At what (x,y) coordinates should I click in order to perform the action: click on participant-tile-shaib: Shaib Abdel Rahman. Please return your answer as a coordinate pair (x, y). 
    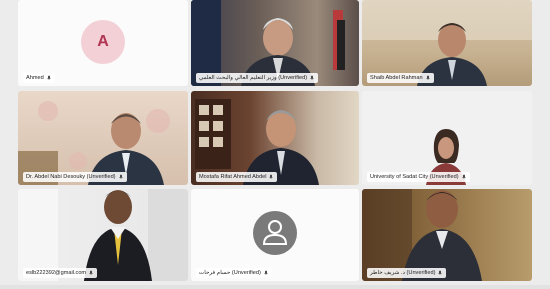
    Looking at the image, I should click on (447, 43).